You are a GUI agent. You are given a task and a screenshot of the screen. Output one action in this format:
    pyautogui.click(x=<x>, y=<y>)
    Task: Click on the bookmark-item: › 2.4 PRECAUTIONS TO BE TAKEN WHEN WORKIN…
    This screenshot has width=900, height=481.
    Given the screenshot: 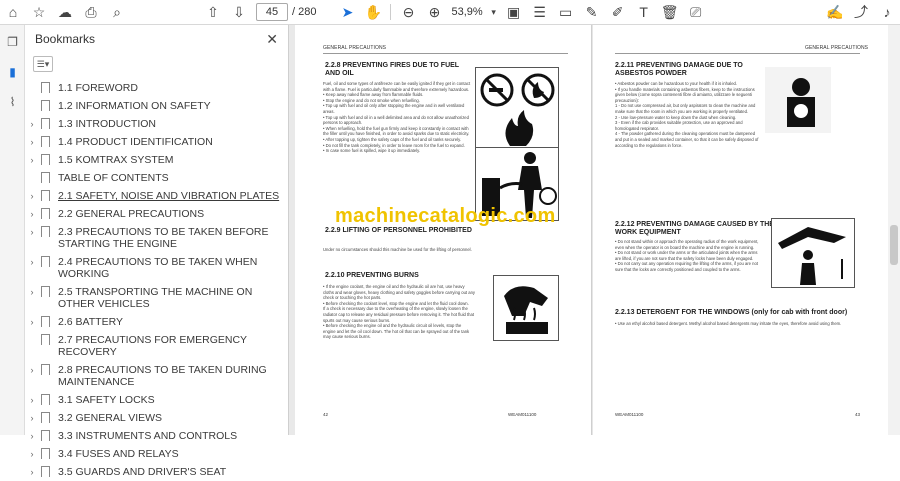 What is the action you would take?
    pyautogui.click(x=156, y=268)
    